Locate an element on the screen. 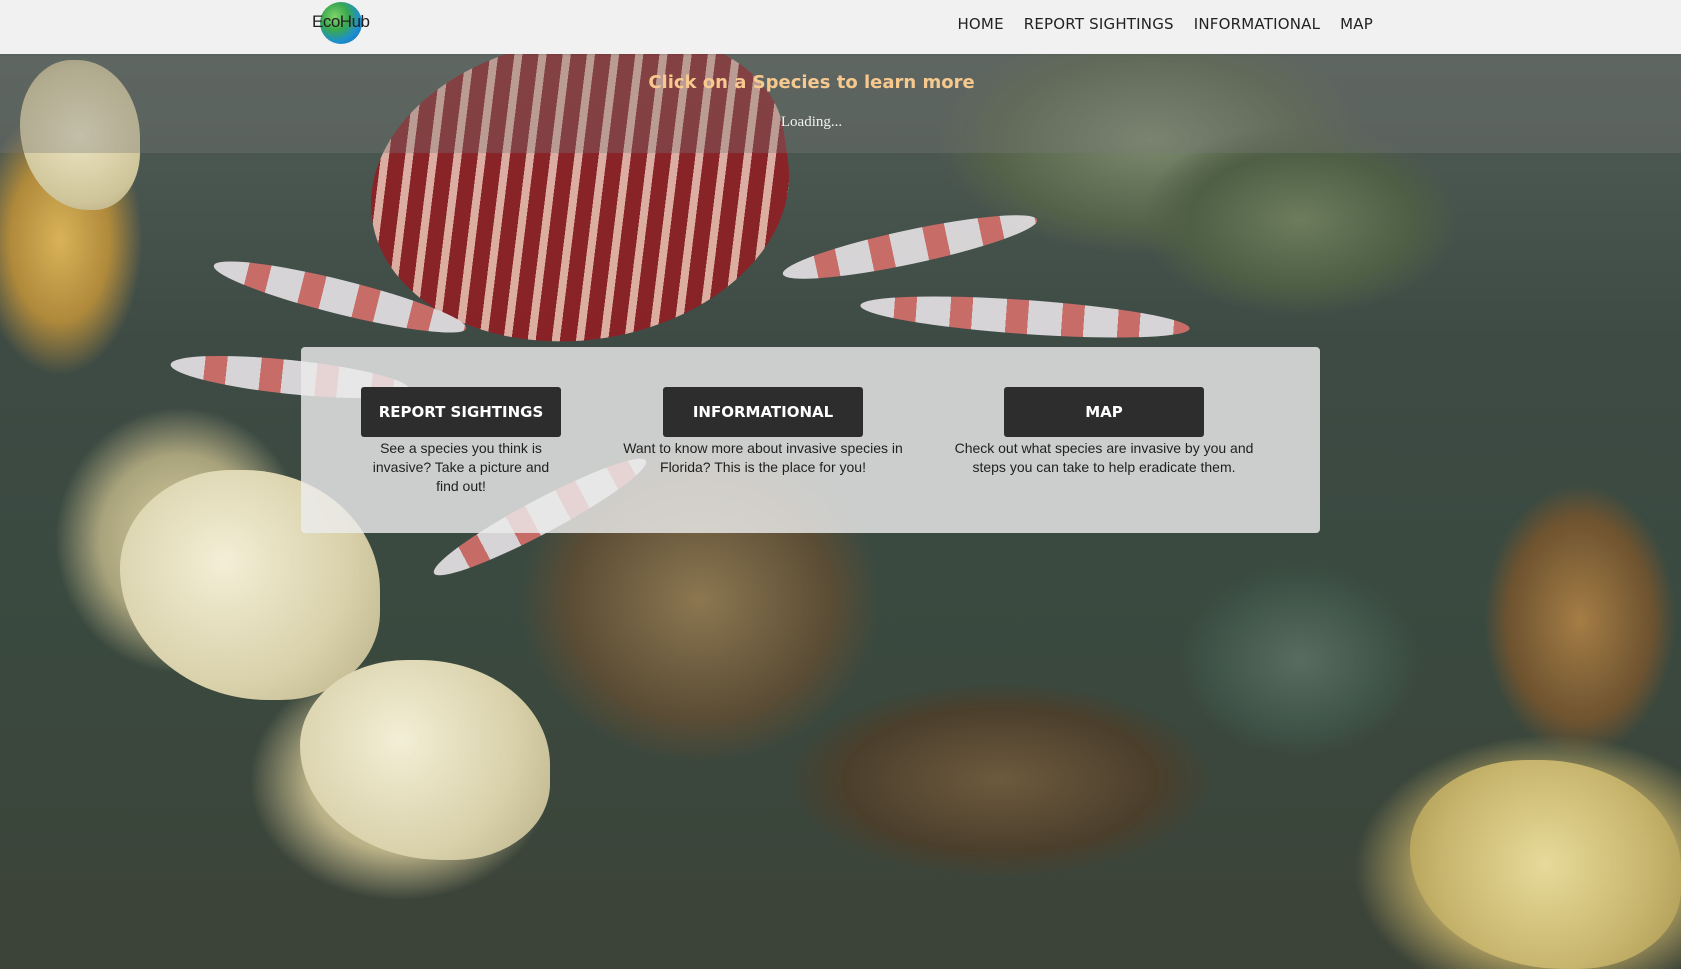  ecohub-logo: EcoHub is located at coordinates (341, 23).